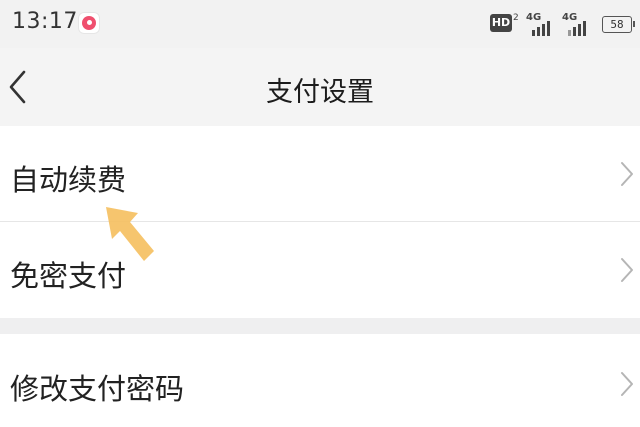 The height and width of the screenshot is (427, 640). What do you see at coordinates (618, 24) in the screenshot?
I see `battery-icon: 58` at bounding box center [618, 24].